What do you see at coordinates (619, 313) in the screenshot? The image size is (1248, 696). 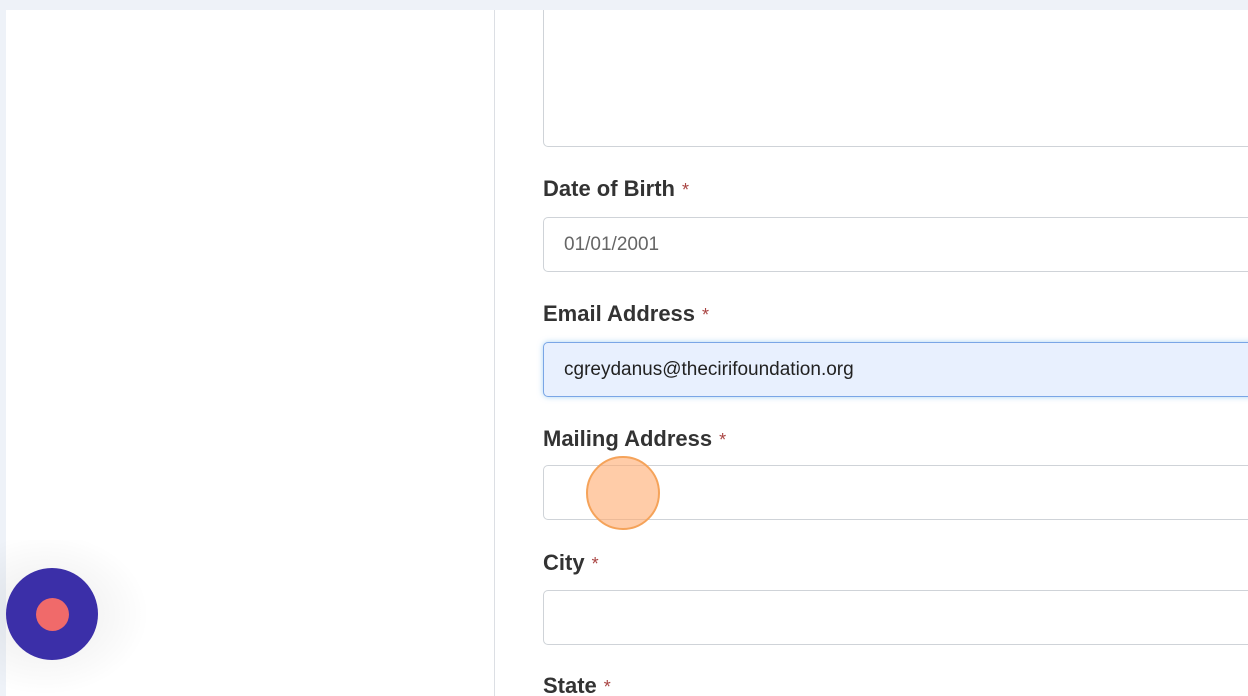 I see `email-address-label-text: Email Address` at bounding box center [619, 313].